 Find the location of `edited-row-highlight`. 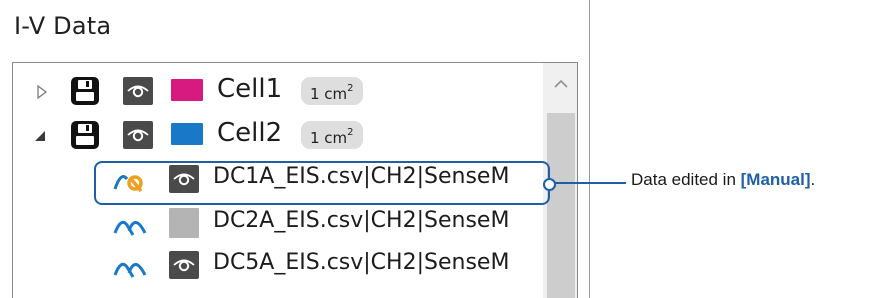

edited-row-highlight is located at coordinates (322, 183).